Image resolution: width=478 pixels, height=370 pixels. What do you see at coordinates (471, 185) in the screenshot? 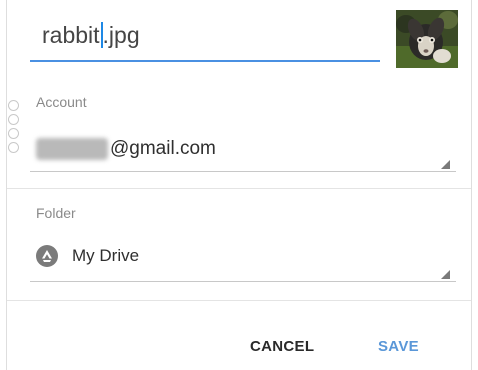
I see `dialog-right-edge` at bounding box center [471, 185].